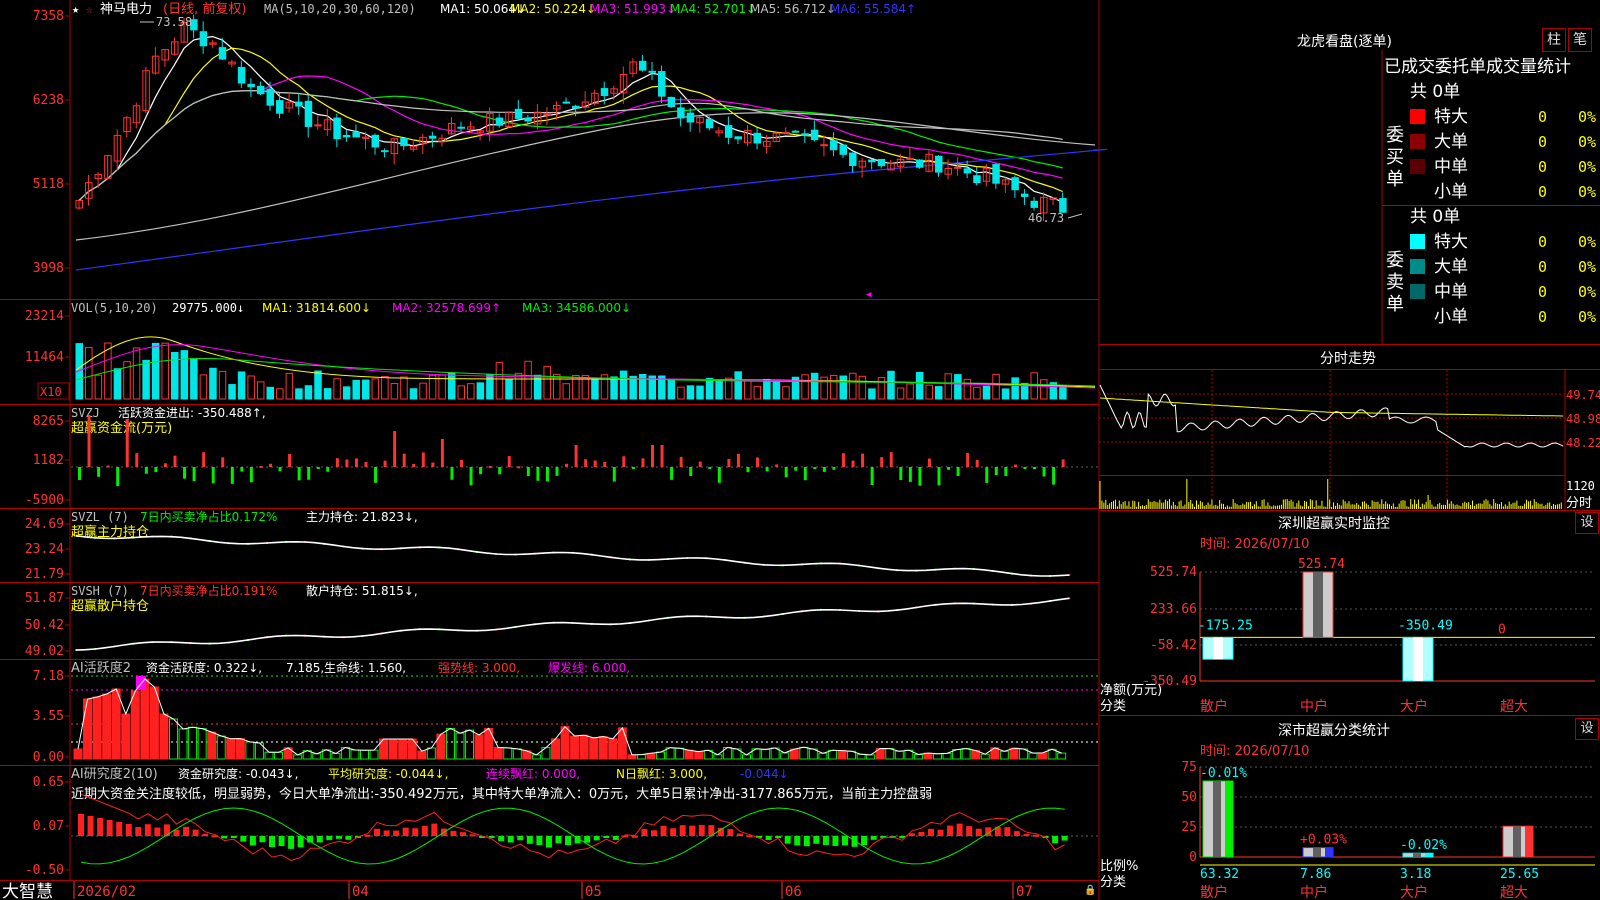  Describe the element at coordinates (793, 892) in the screenshot. I see `x-tick: 06` at that location.